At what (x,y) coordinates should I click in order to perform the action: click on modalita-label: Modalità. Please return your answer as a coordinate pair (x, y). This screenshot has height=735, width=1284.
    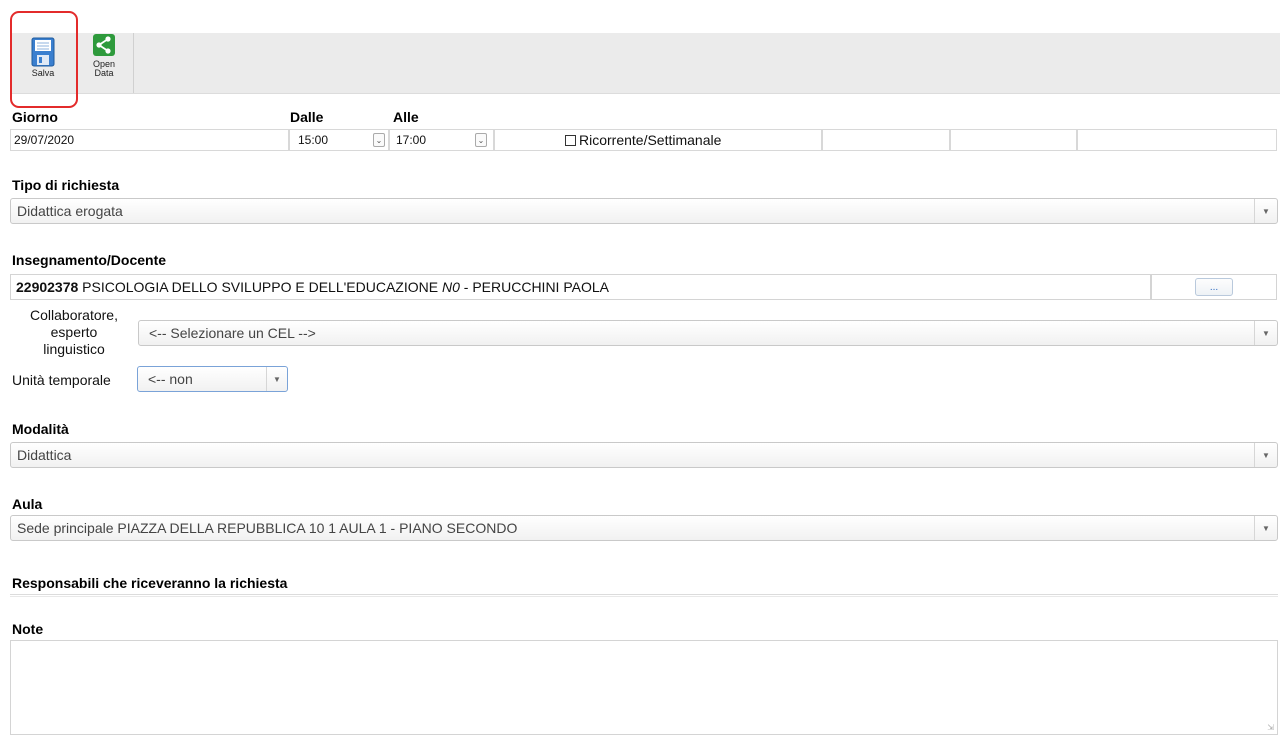
    Looking at the image, I should click on (40, 429).